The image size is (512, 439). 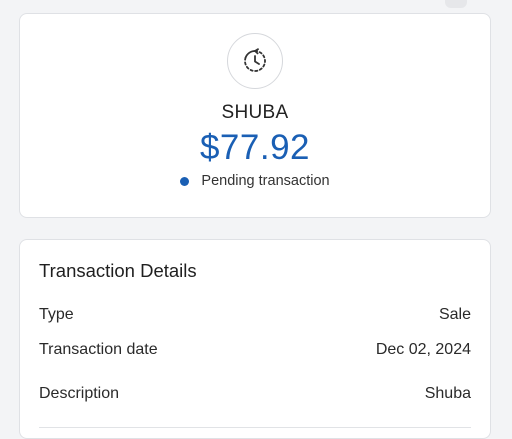 I want to click on detail-value: Dec 02, 2024, so click(x=423, y=349).